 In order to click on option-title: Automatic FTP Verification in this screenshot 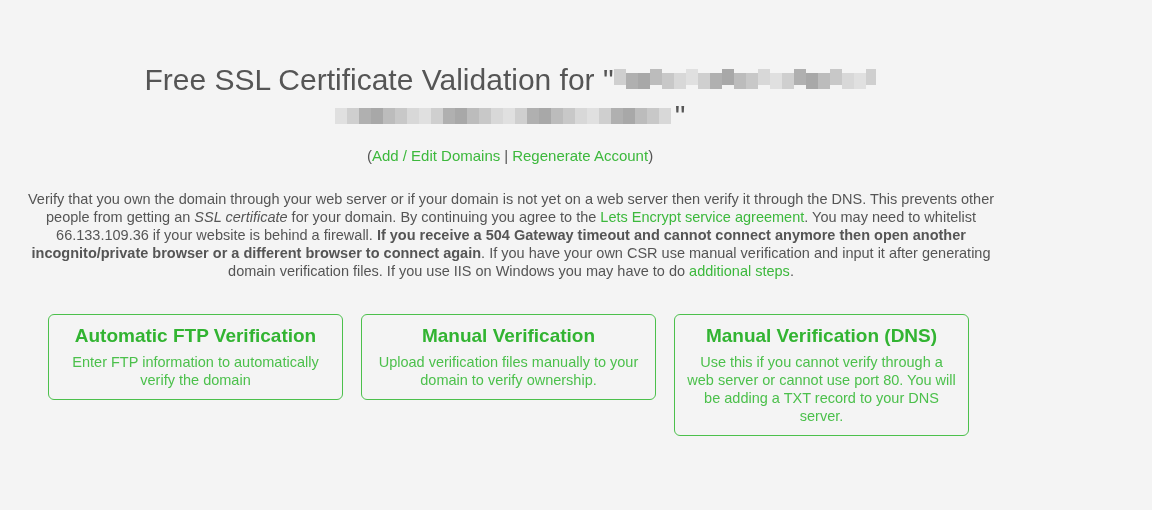, I will do `click(195, 336)`.